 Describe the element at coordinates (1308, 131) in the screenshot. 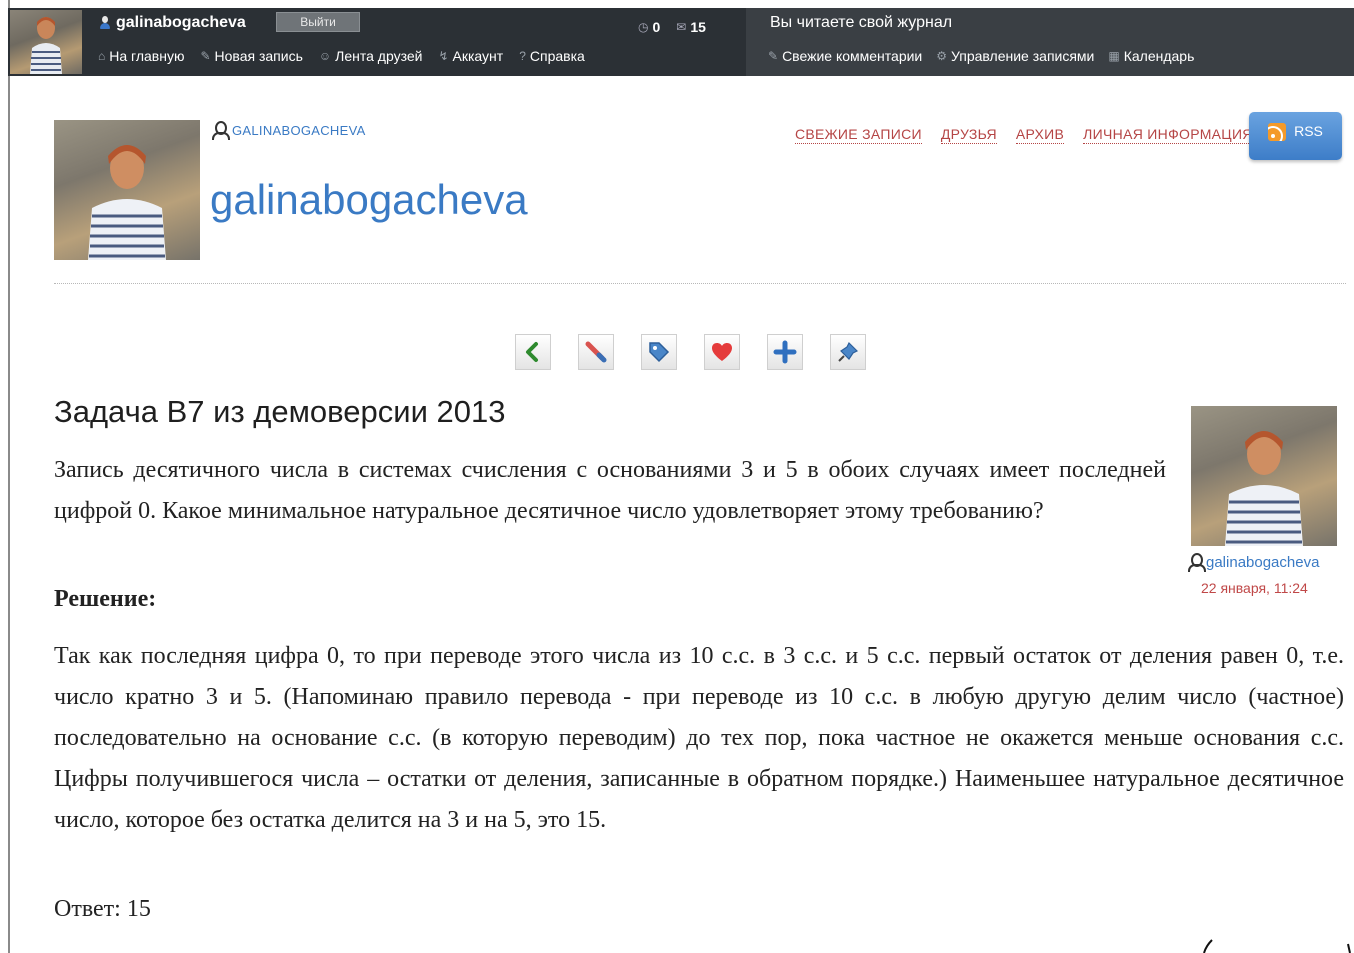

I see `rss-label: RSS` at that location.